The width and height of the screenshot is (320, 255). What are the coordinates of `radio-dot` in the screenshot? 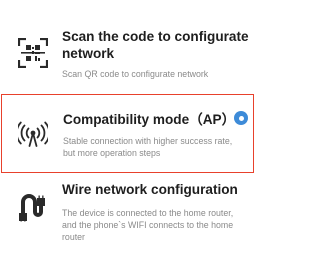 It's located at (241, 118).